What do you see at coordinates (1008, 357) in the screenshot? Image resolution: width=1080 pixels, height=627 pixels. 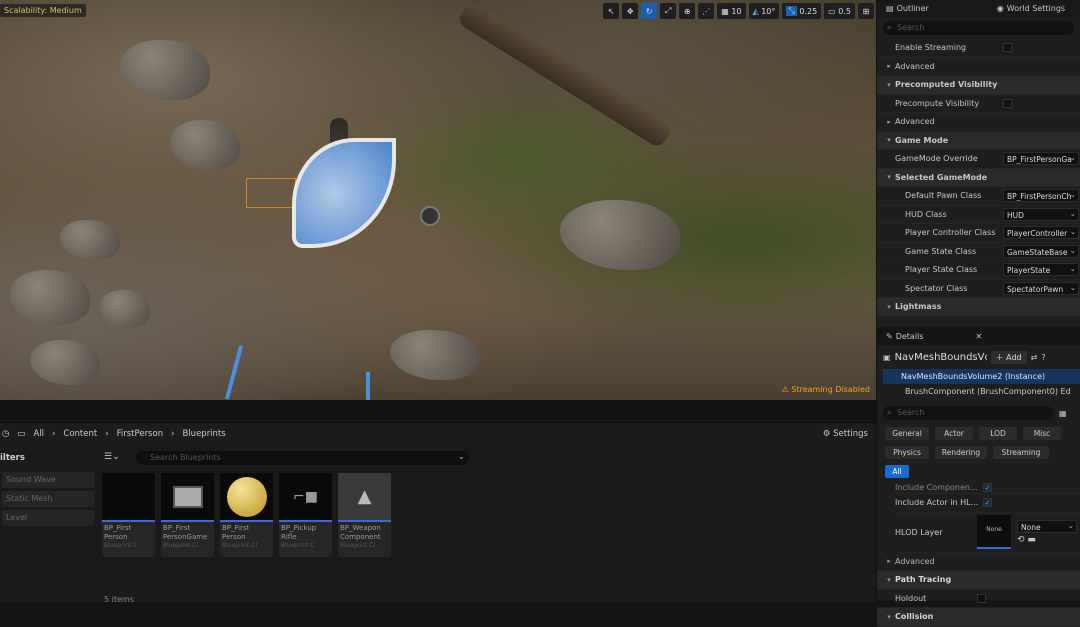 I see `add-component-button: ＋ Add` at bounding box center [1008, 357].